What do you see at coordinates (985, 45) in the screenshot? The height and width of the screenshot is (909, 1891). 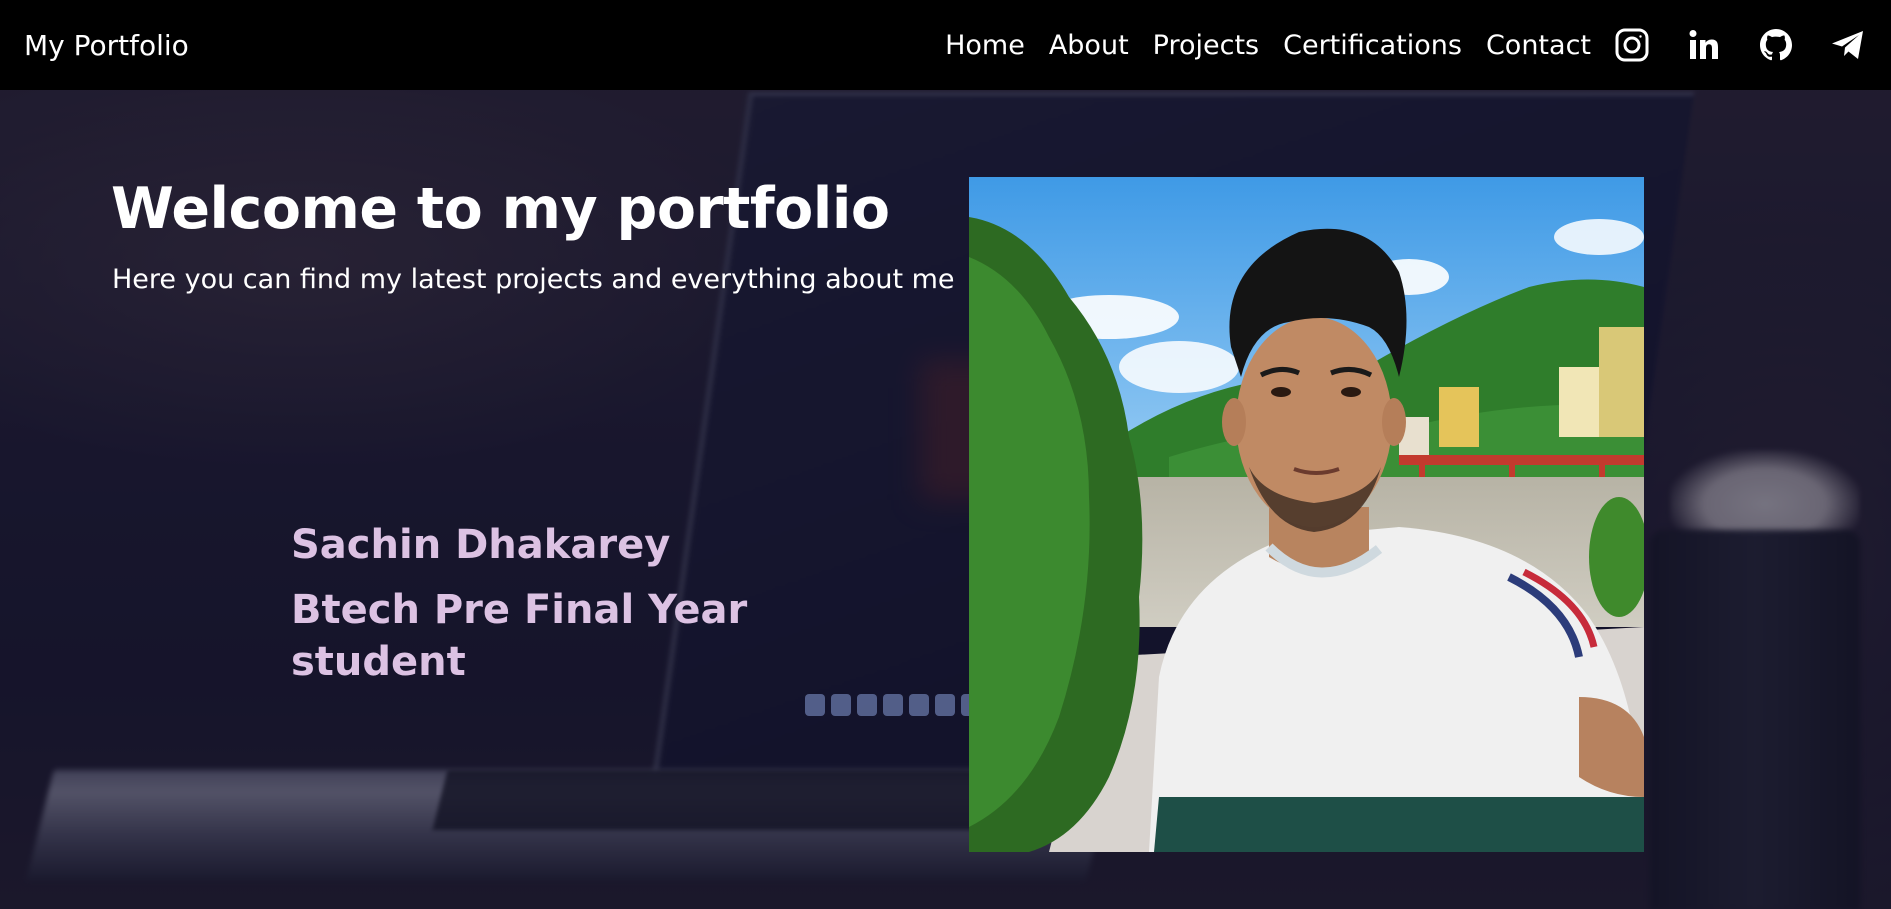 I see `nav-link-home: Home` at bounding box center [985, 45].